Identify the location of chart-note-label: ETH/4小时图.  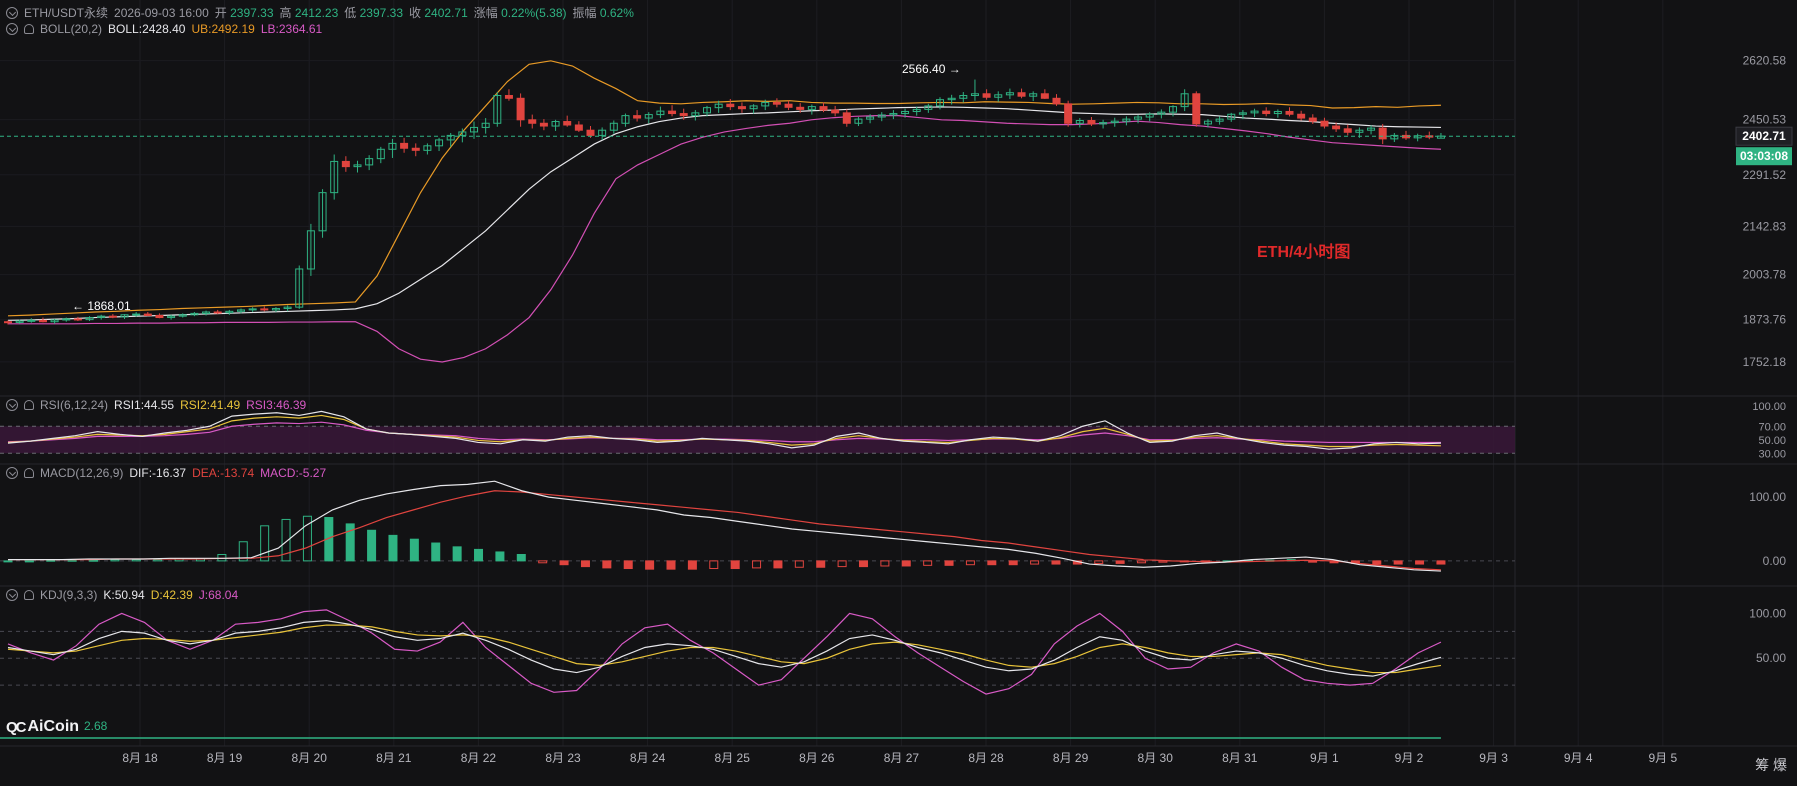
(1303, 252).